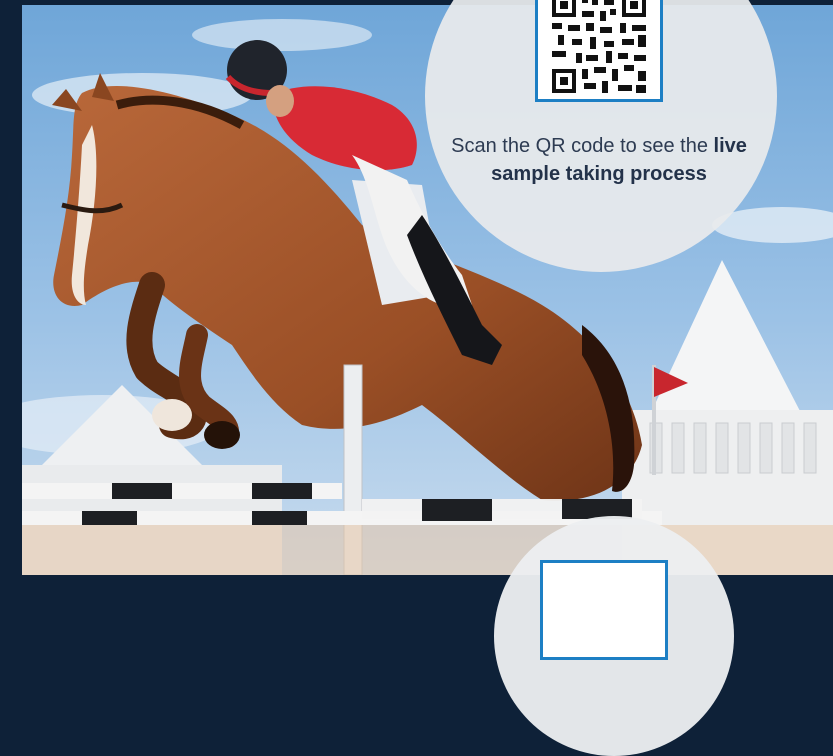 The height and width of the screenshot is (756, 833). I want to click on bottom-qr-code-frame, so click(604, 610).